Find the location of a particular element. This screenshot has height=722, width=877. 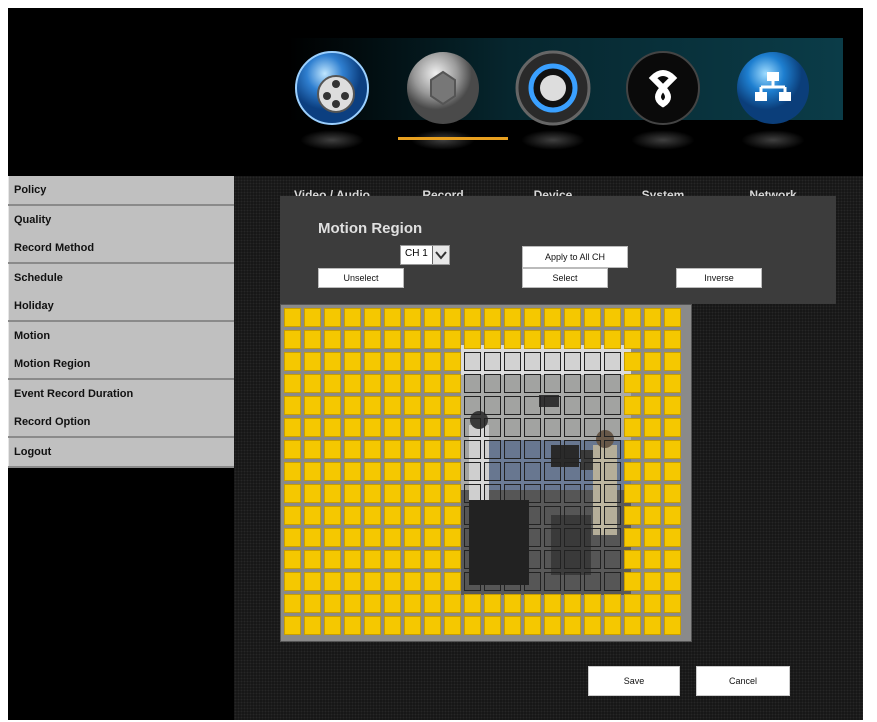

sidebar-item-event-record-duration: Event Record Duration is located at coordinates (121, 394).